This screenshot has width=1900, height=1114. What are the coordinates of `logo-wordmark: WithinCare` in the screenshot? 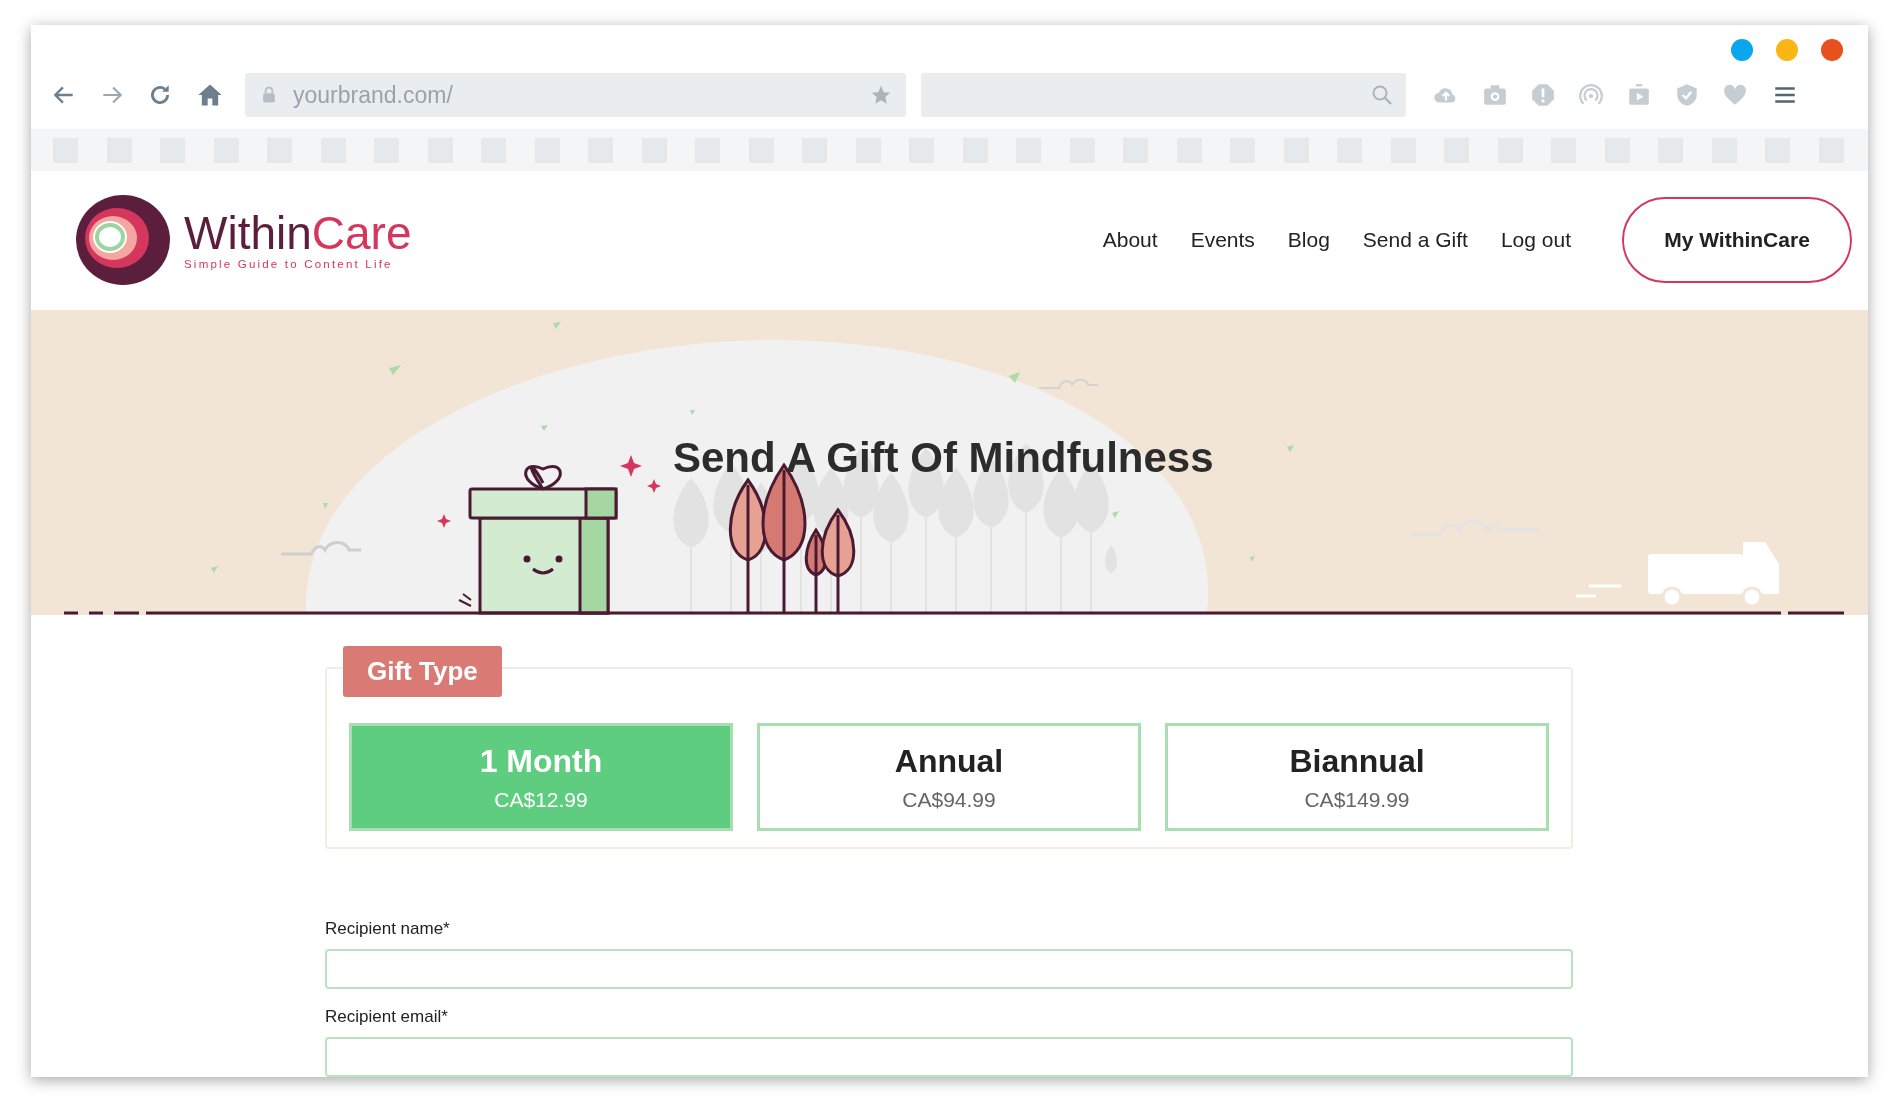 It's located at (298, 233).